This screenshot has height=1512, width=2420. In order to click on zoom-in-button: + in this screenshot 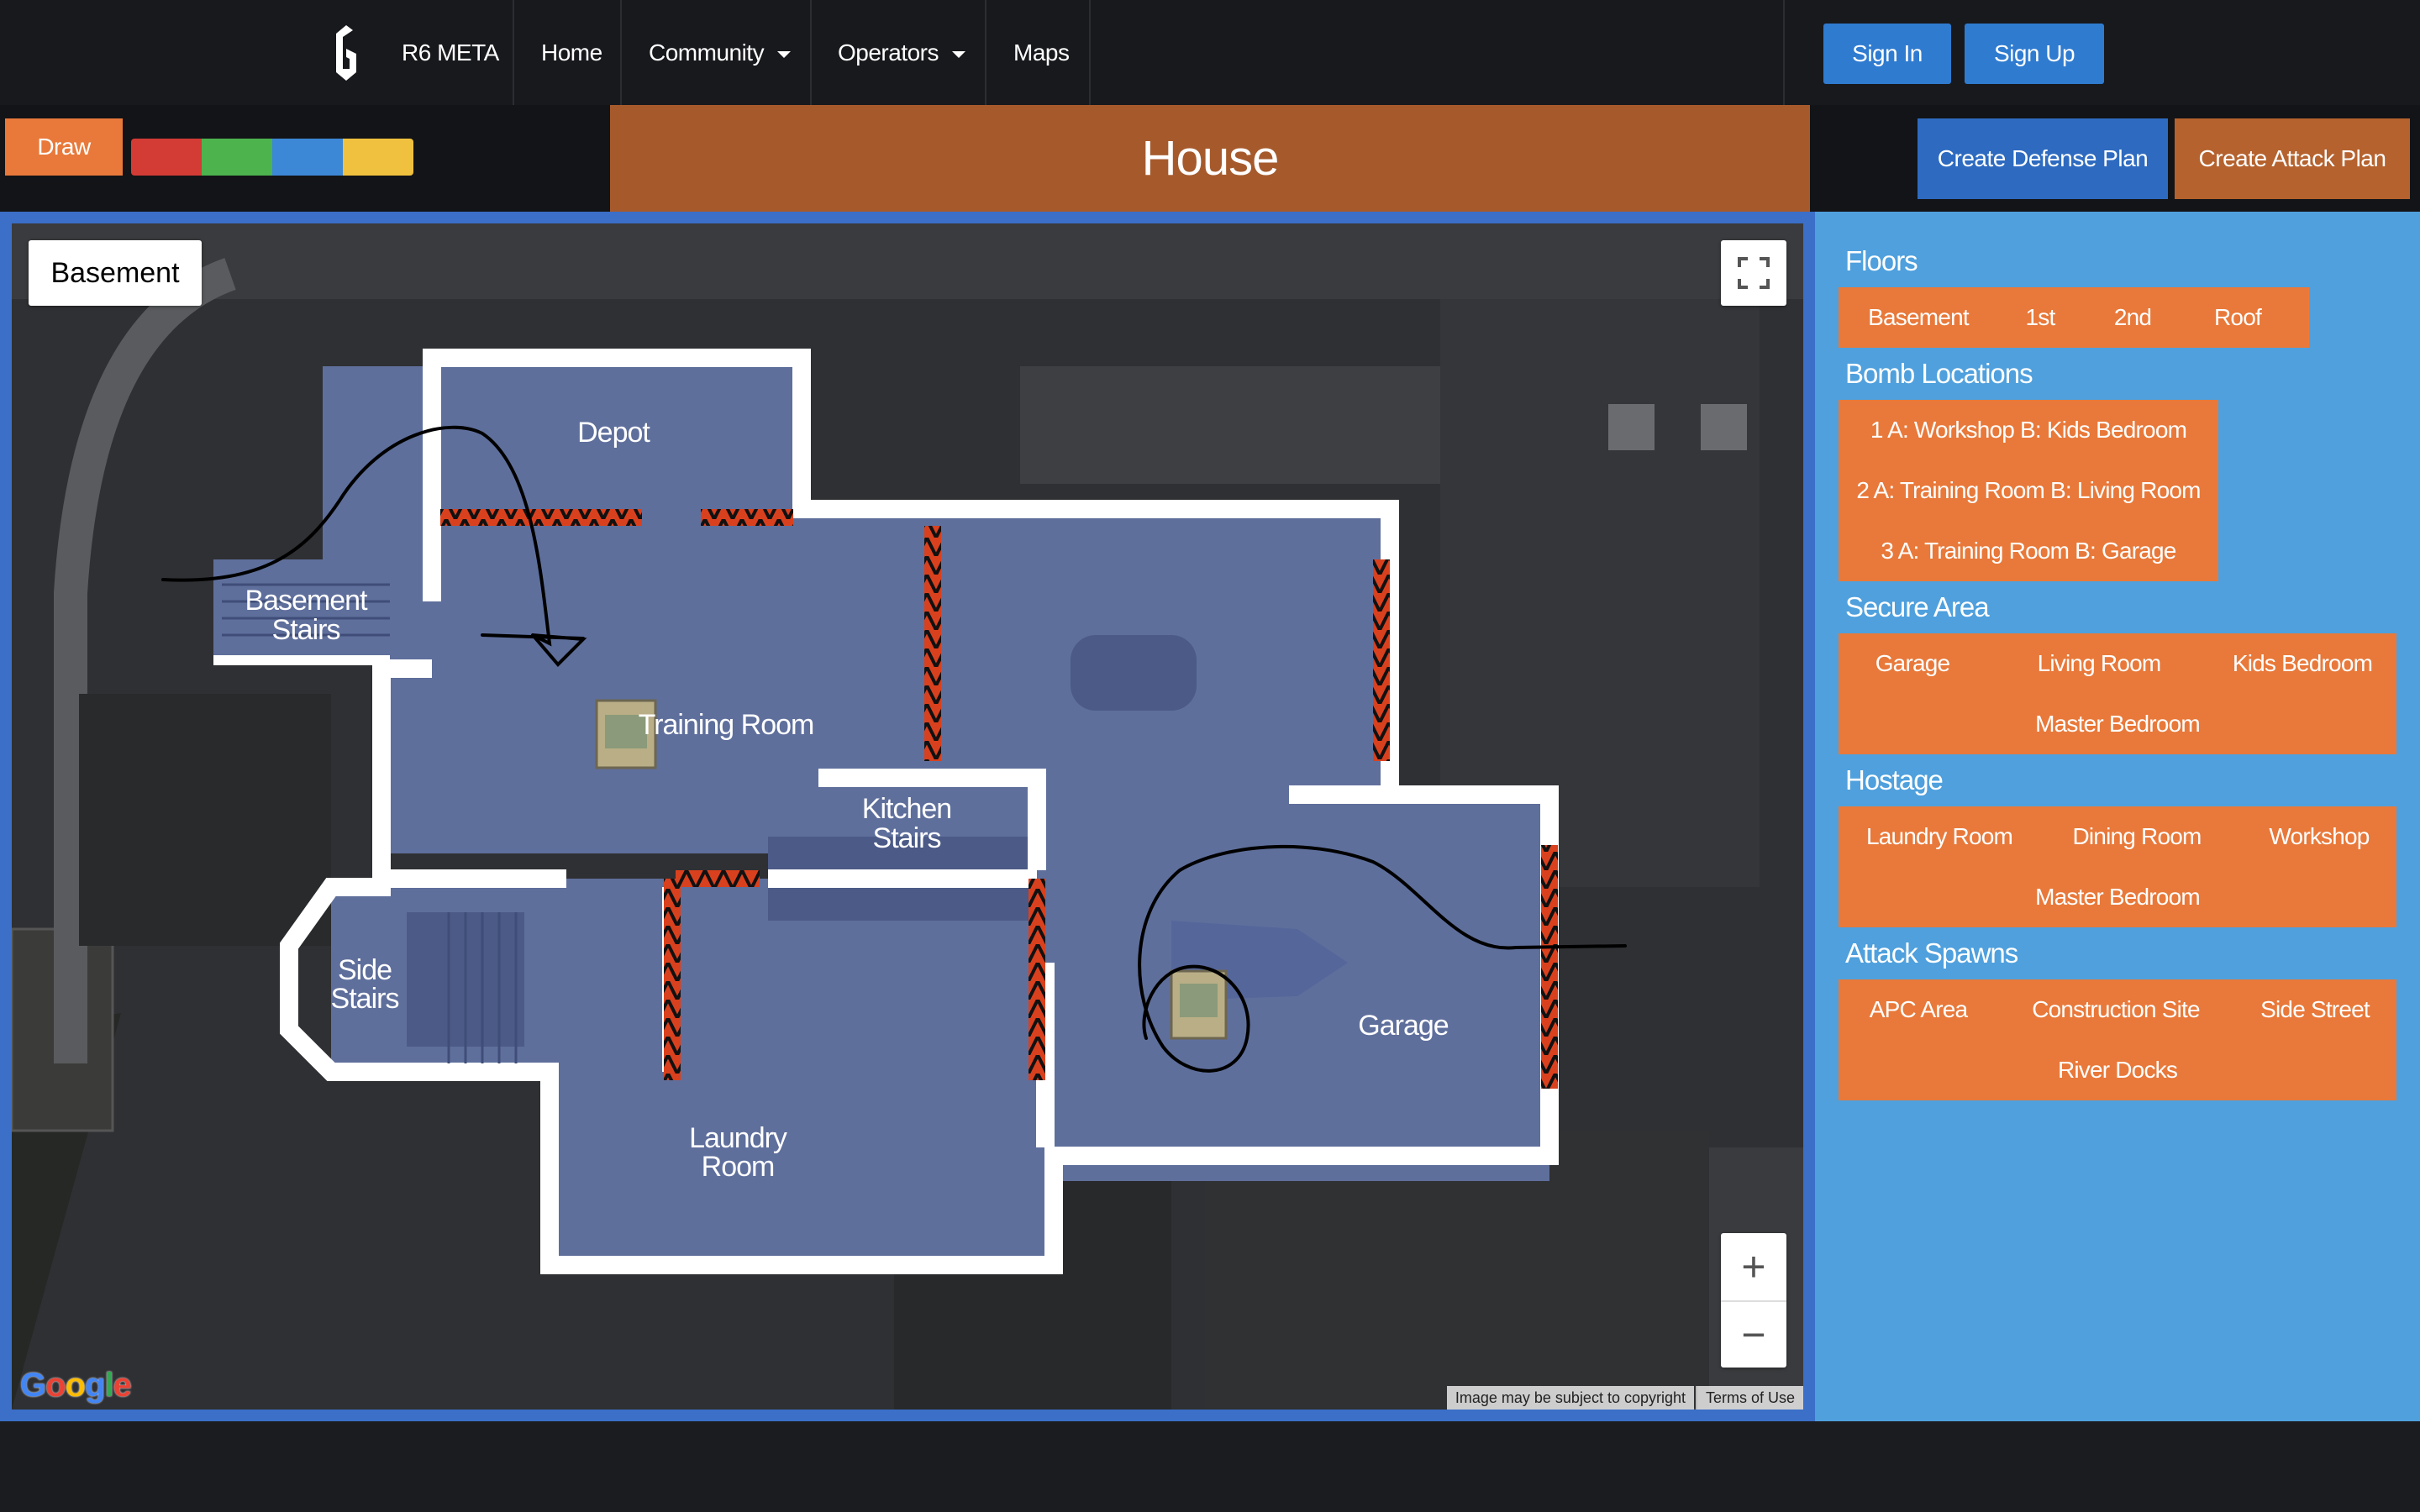, I will do `click(1753, 1267)`.